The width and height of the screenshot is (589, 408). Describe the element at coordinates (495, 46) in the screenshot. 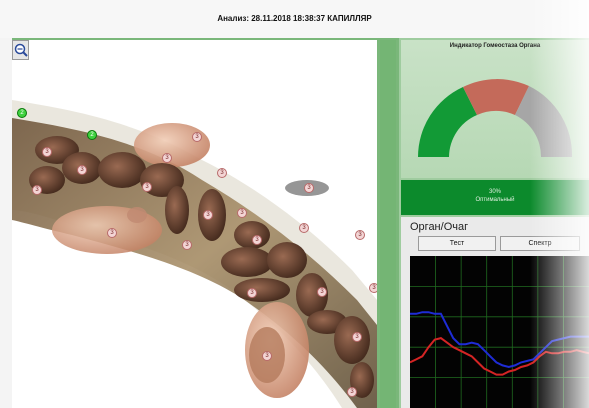

I see `homeostasis-title: Индикатор Гомеостаза Органа` at that location.